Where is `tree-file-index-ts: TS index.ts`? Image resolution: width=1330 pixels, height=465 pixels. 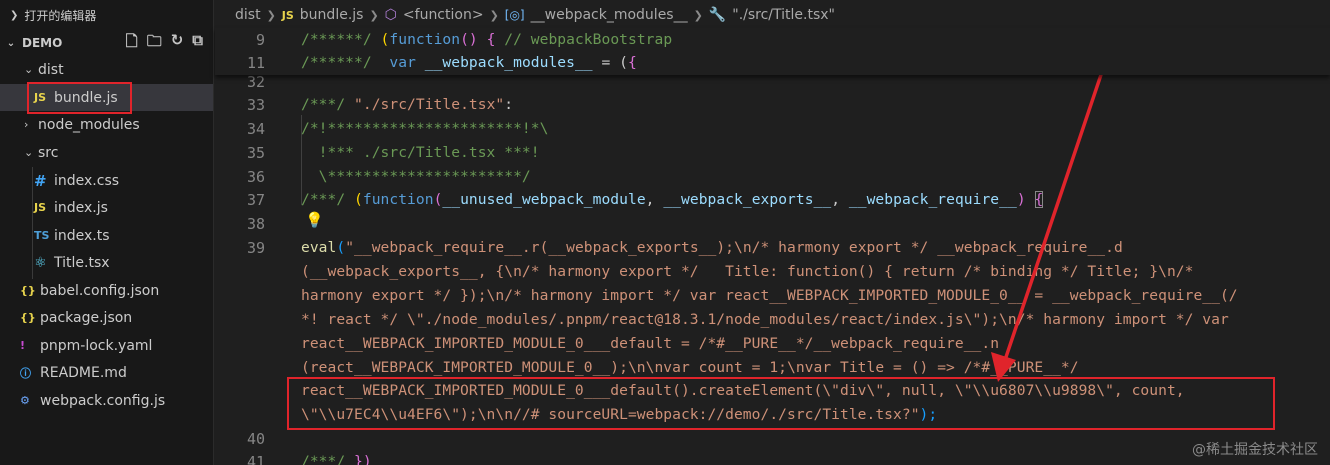 tree-file-index-ts: TS index.ts is located at coordinates (106, 235).